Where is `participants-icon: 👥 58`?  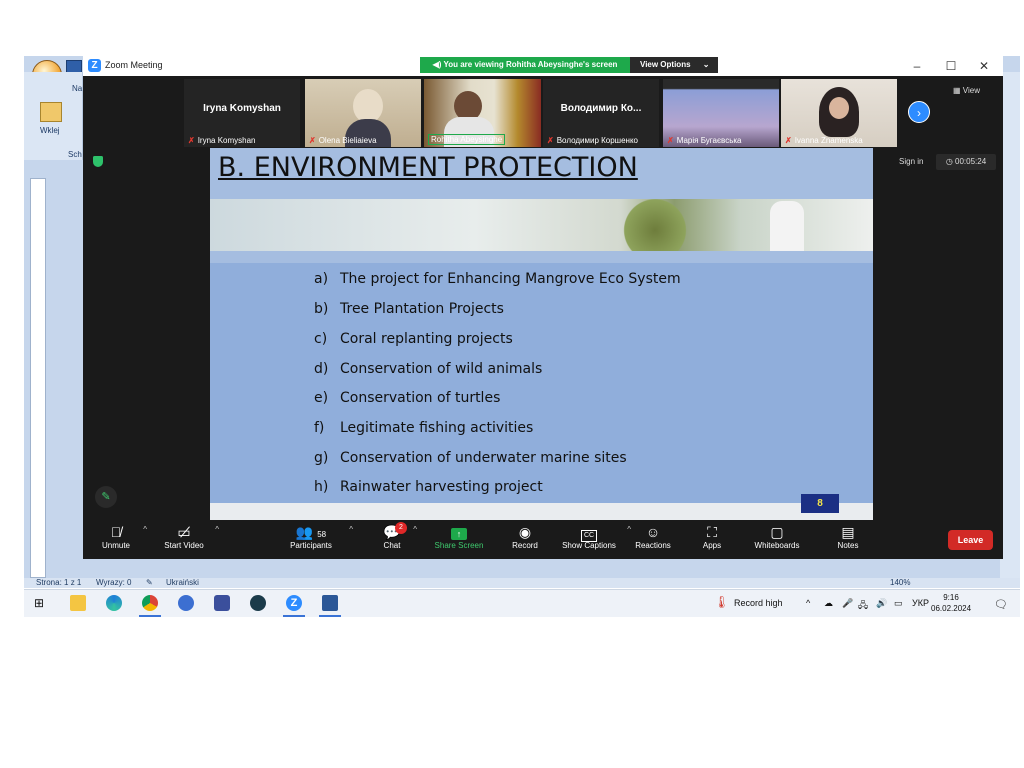
participants-icon: 👥 58 is located at coordinates (311, 532).